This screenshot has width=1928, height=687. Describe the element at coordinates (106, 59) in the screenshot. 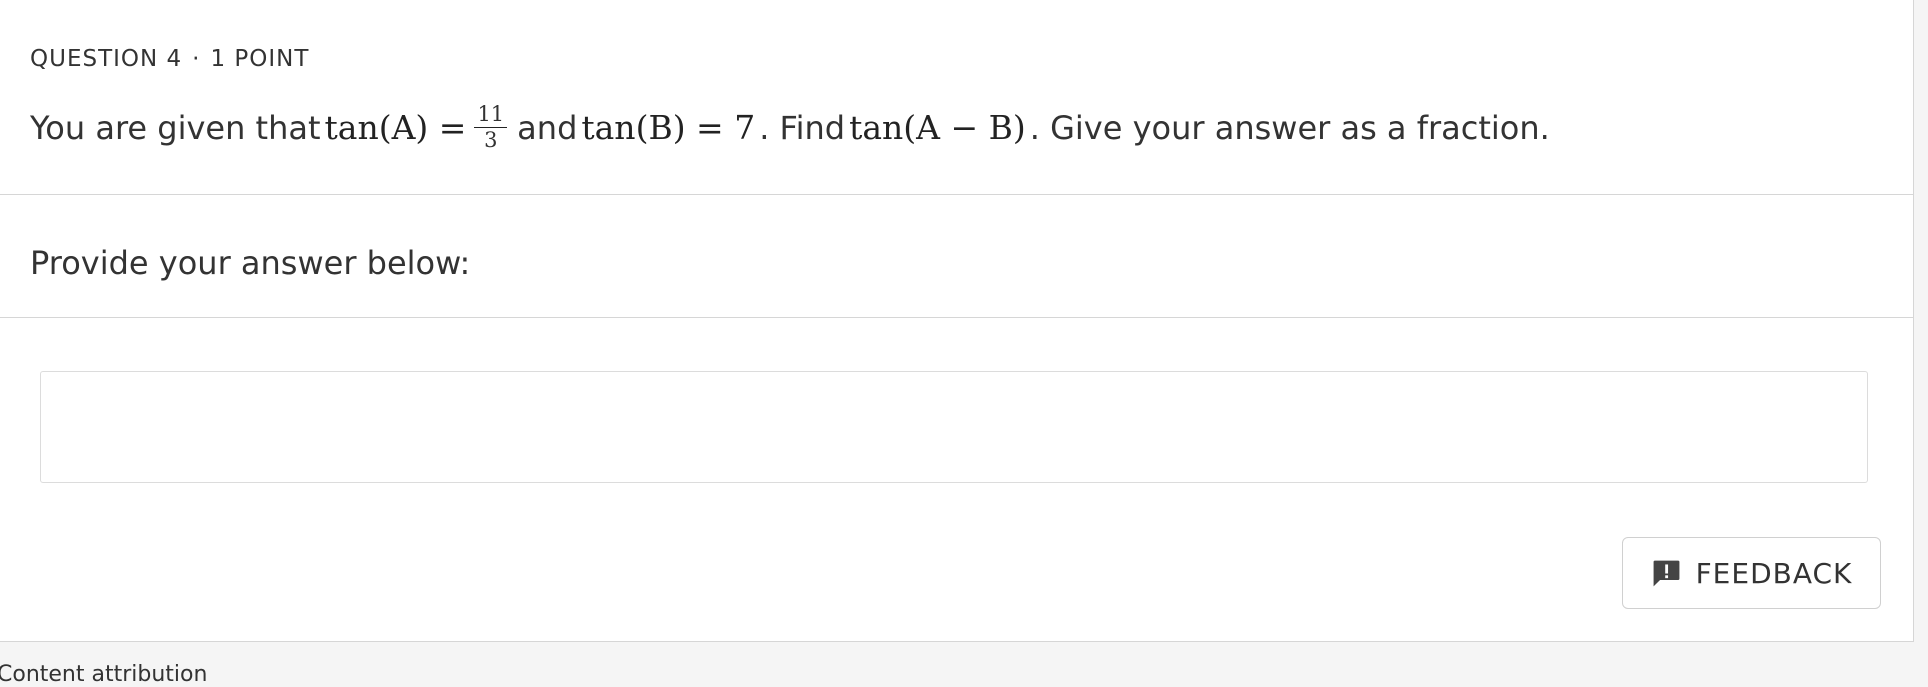

I see `question-number: QUESTION 4` at that location.